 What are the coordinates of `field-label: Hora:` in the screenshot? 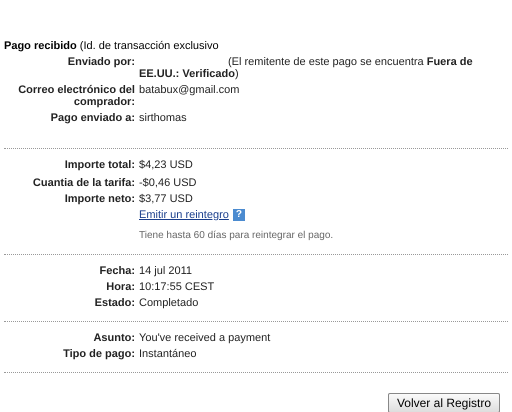 It's located at (120, 287).